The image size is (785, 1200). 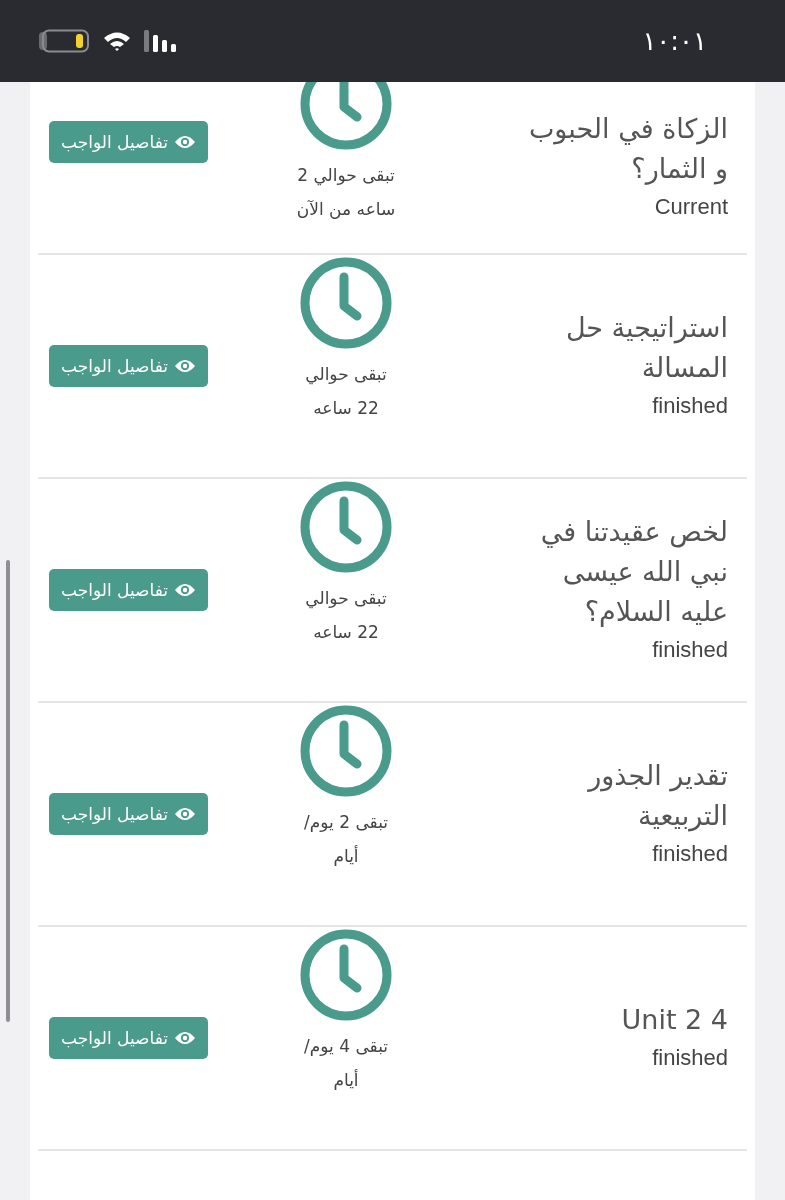 I want to click on wifi-icon, so click(x=117, y=41).